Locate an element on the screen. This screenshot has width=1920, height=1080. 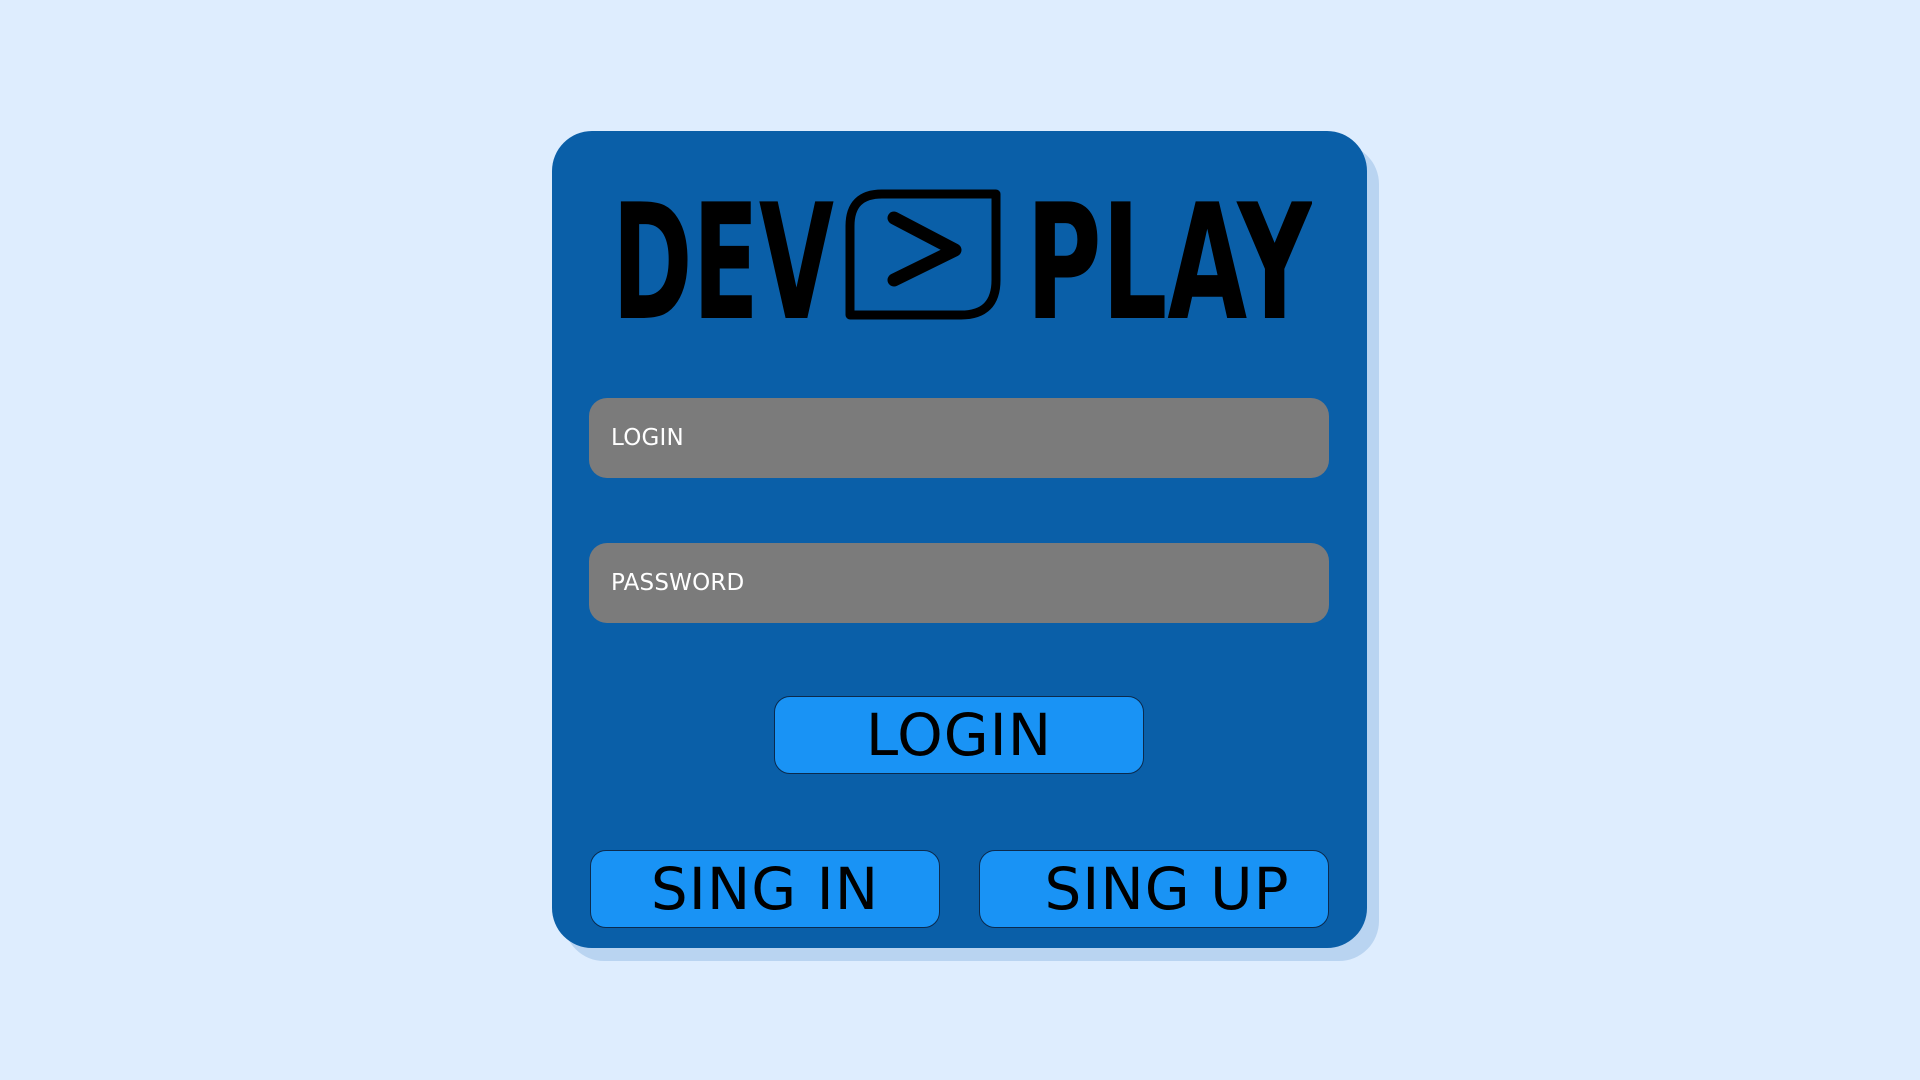
login-button: LOGIN is located at coordinates (959, 735).